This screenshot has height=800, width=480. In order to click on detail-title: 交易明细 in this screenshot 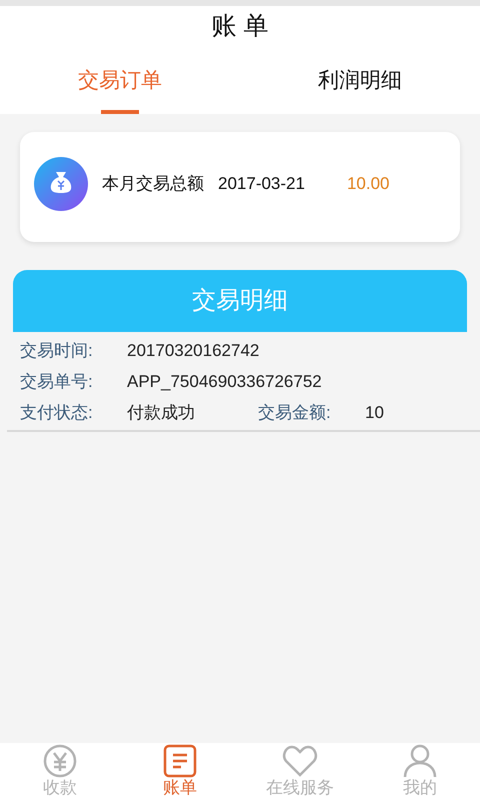, I will do `click(240, 301)`.